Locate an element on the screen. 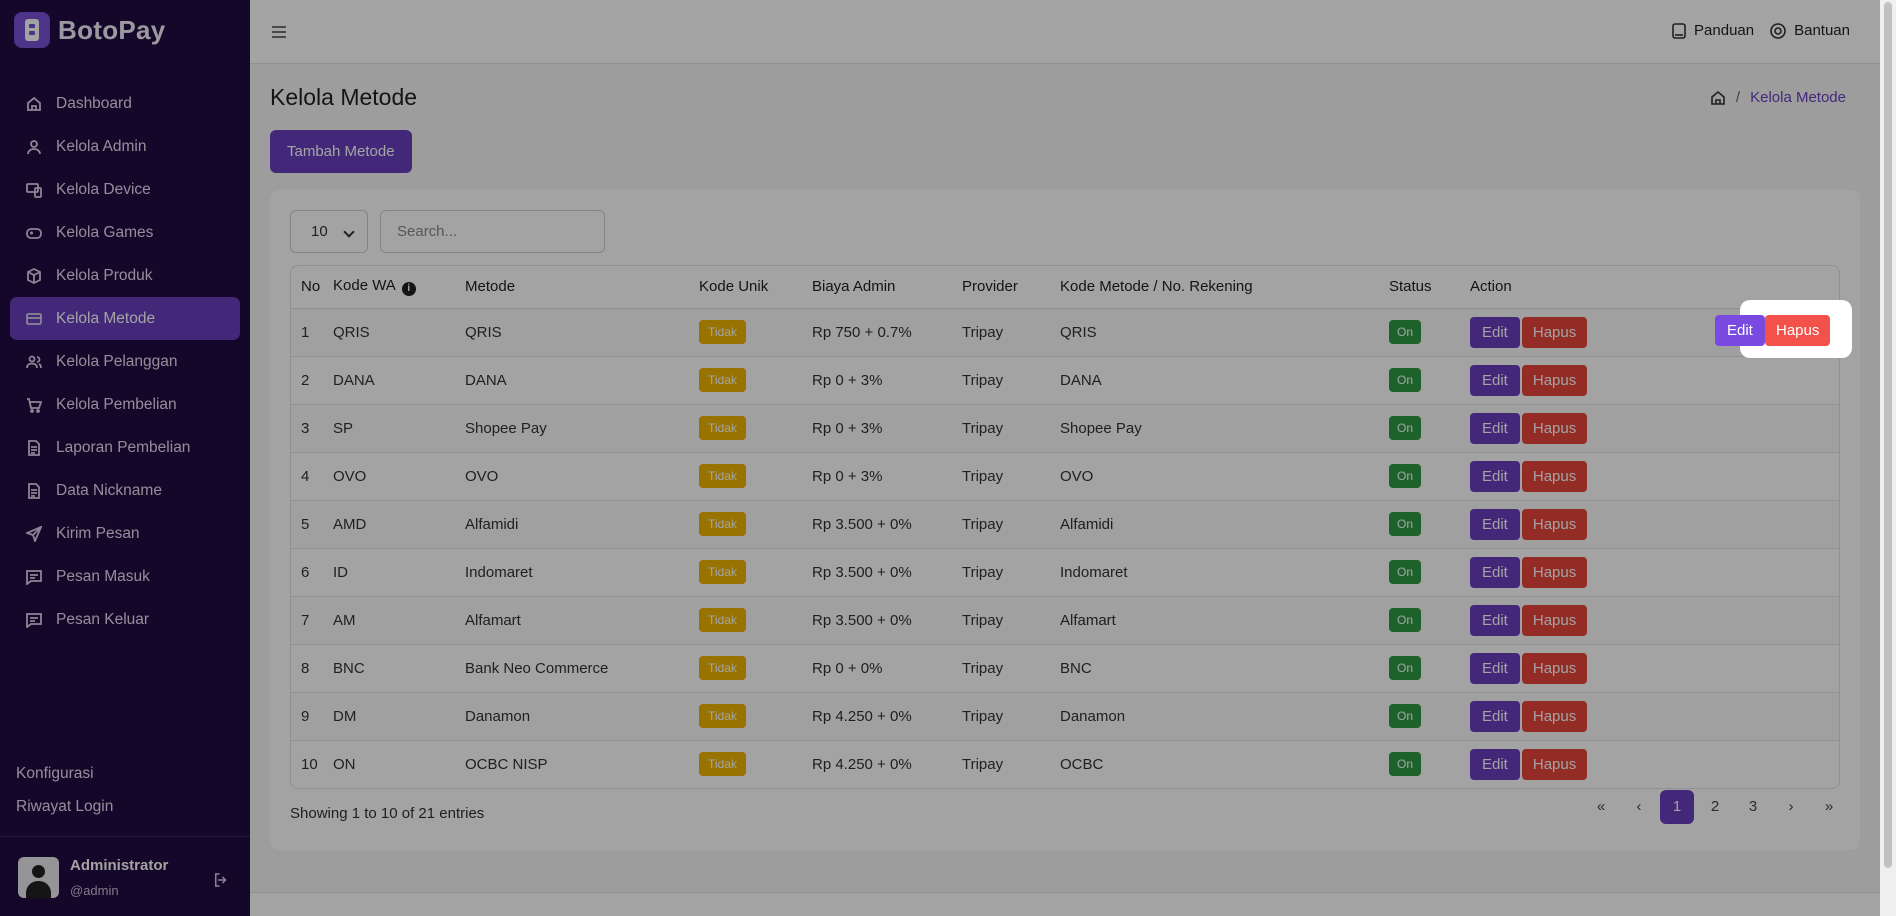  sidebar-item-pesan-masuk: Pesan Masuk is located at coordinates (125, 576).